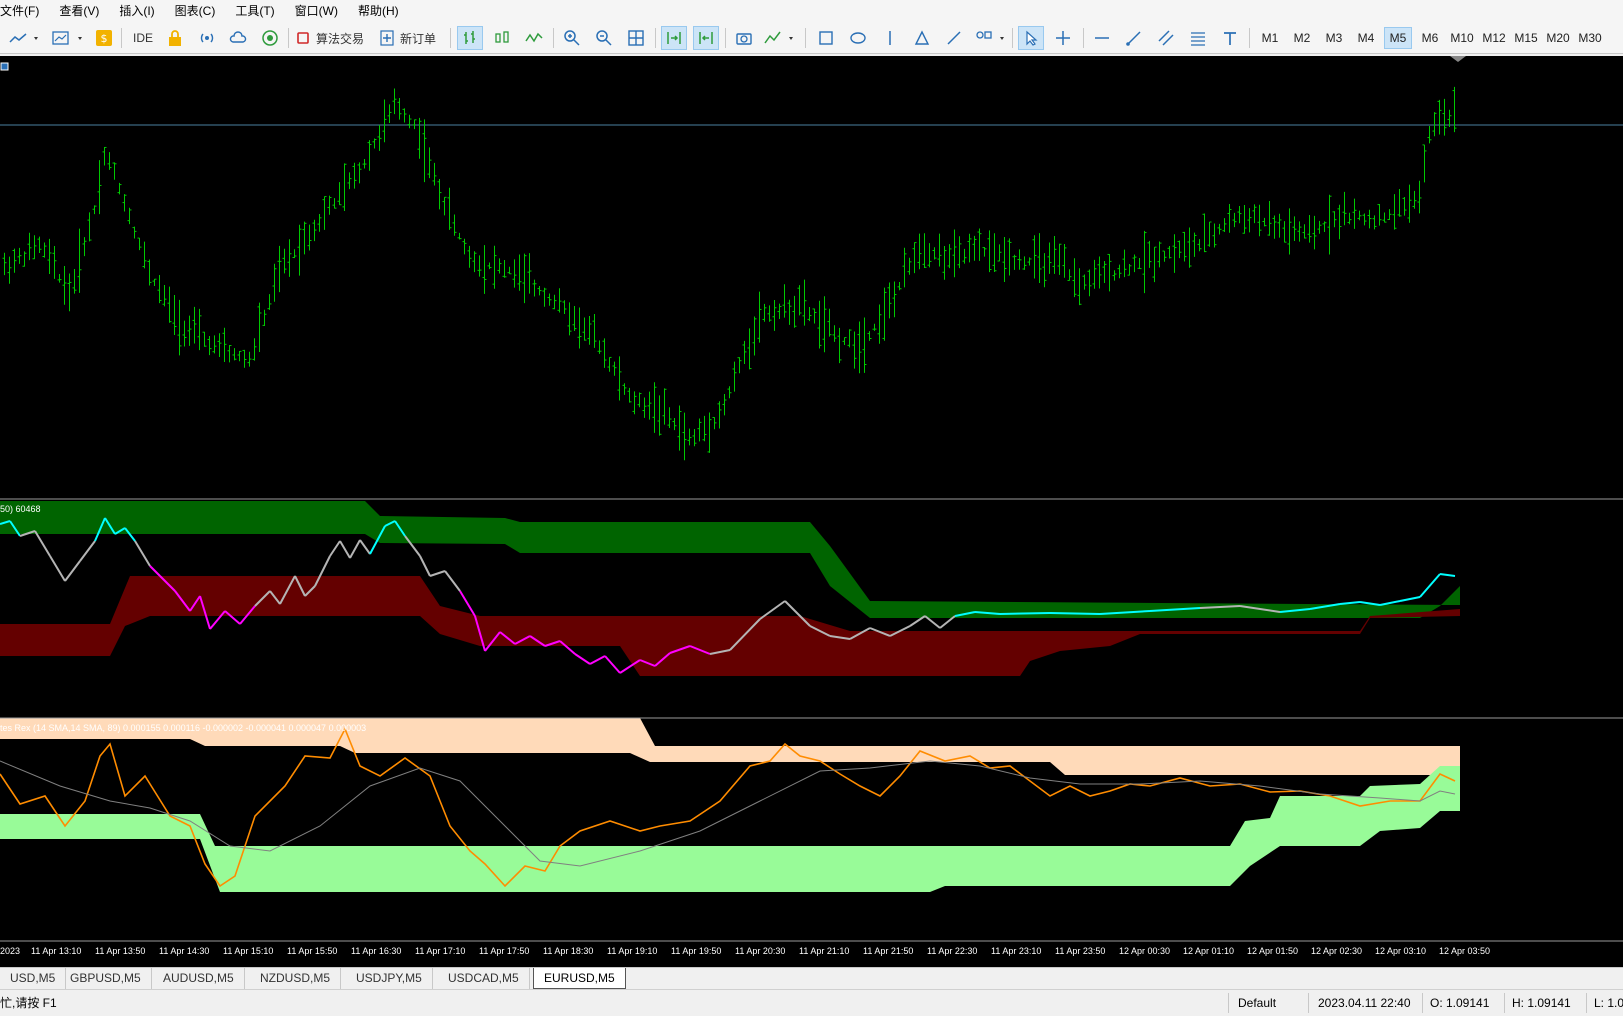  Describe the element at coordinates (888, 951) in the screenshot. I see `time-axis-label: 11 Apr 21:50` at that location.